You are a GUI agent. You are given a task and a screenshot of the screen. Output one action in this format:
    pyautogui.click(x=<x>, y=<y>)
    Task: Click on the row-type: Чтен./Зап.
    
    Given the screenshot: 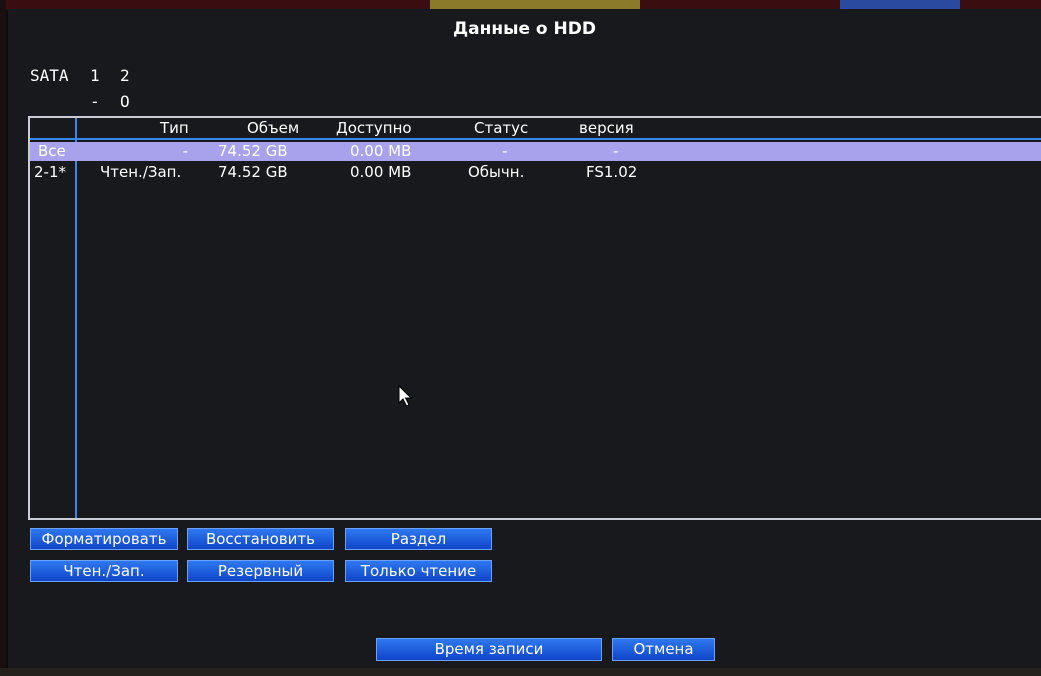 What is the action you would take?
    pyautogui.click(x=141, y=172)
    